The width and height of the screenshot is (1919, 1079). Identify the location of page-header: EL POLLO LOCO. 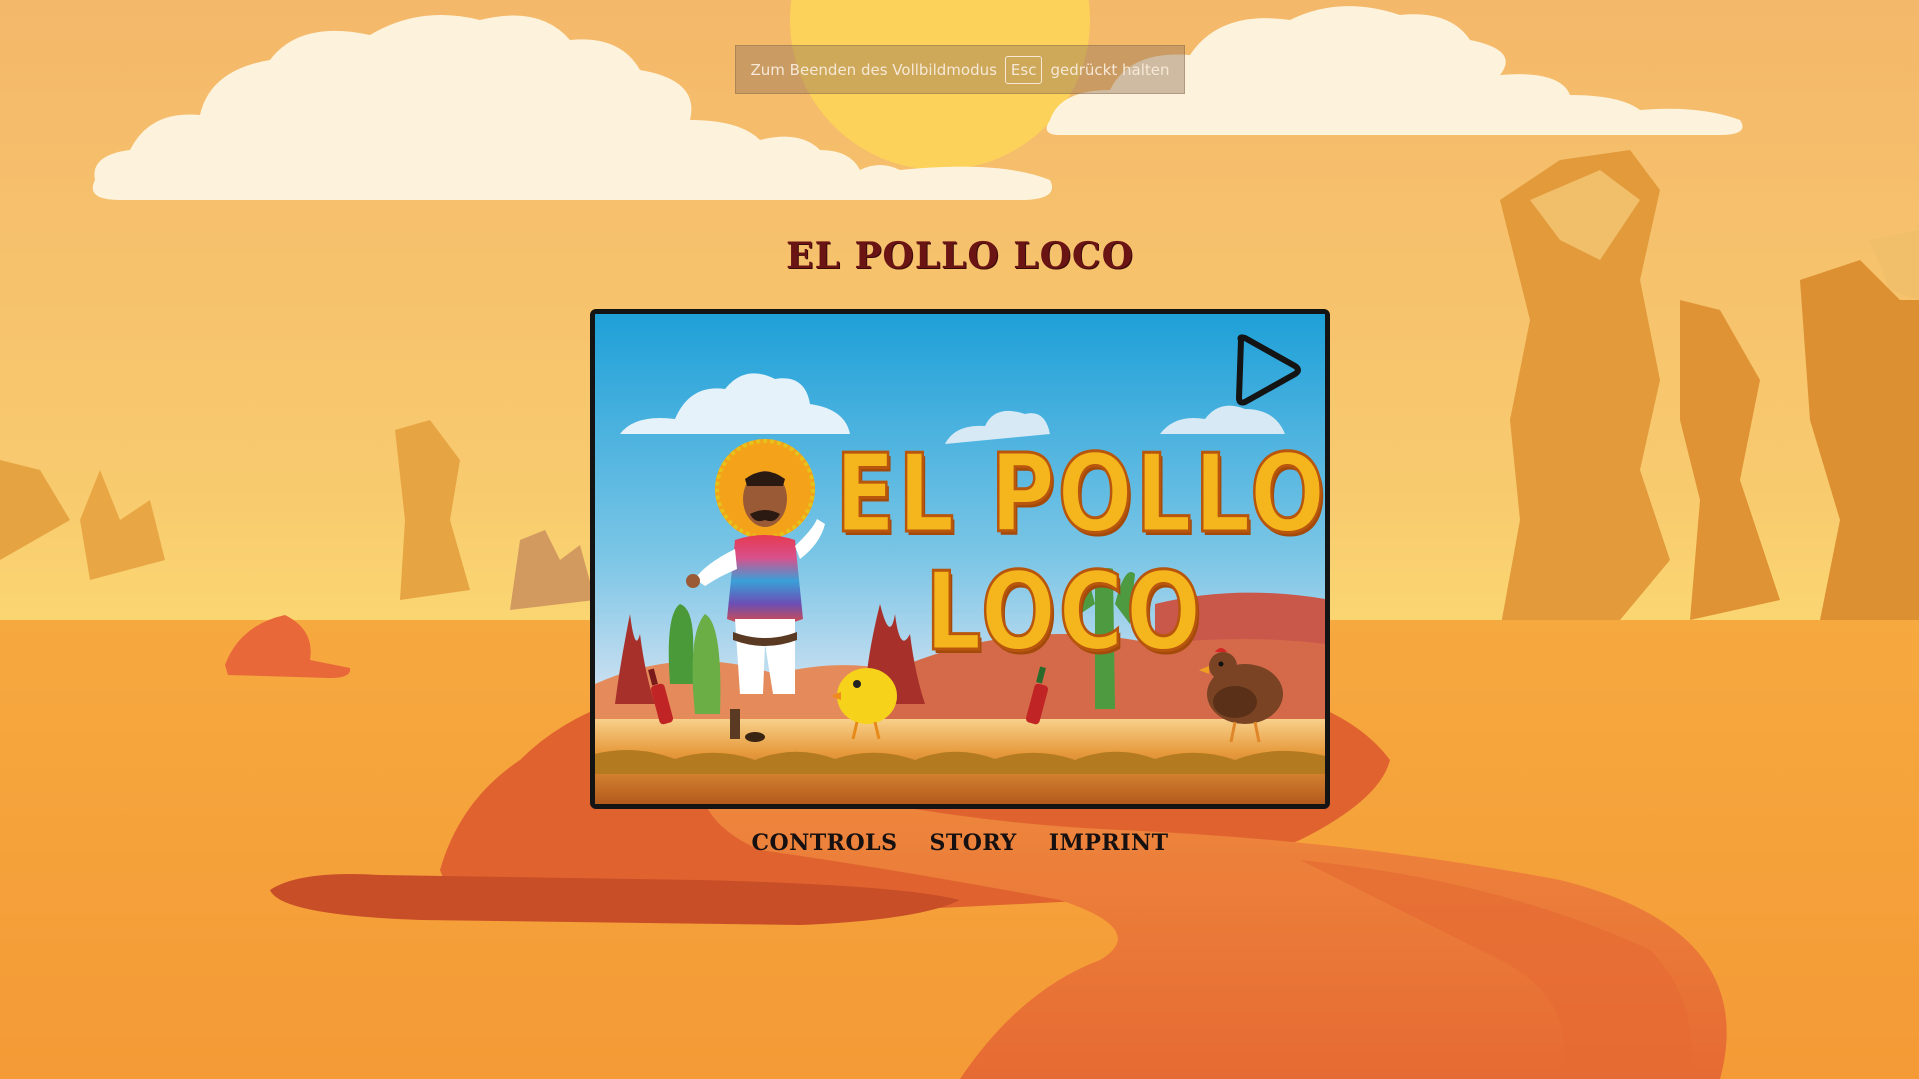
(960, 256).